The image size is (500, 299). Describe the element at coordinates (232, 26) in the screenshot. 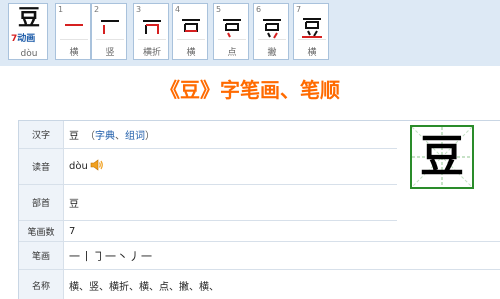

I see `stroke-step-5-glyph` at that location.